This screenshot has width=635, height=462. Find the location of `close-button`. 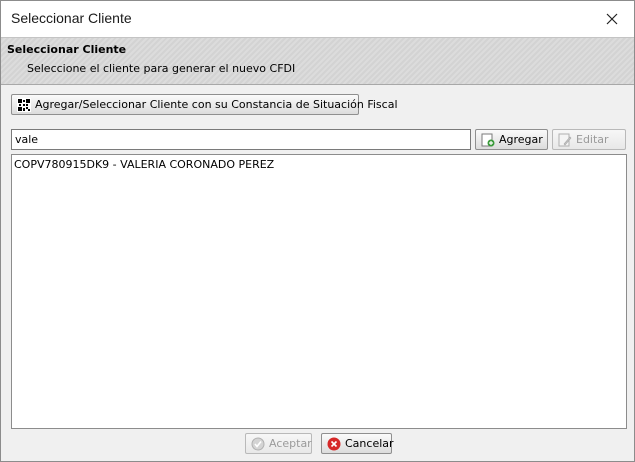

close-button is located at coordinates (612, 19).